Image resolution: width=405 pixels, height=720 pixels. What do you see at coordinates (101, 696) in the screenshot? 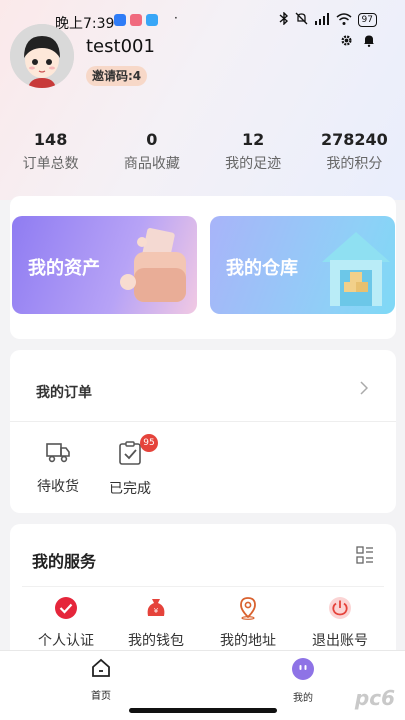
I see `tab-home-label: 首页` at bounding box center [101, 696].